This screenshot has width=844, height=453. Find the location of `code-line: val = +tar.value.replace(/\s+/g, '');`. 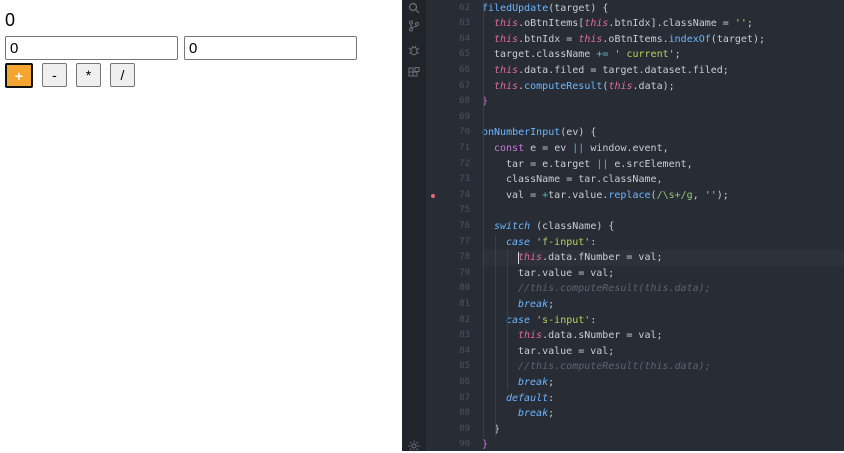

code-line: val = +tar.value.replace(/\s+/g, ''); is located at coordinates (663, 196).